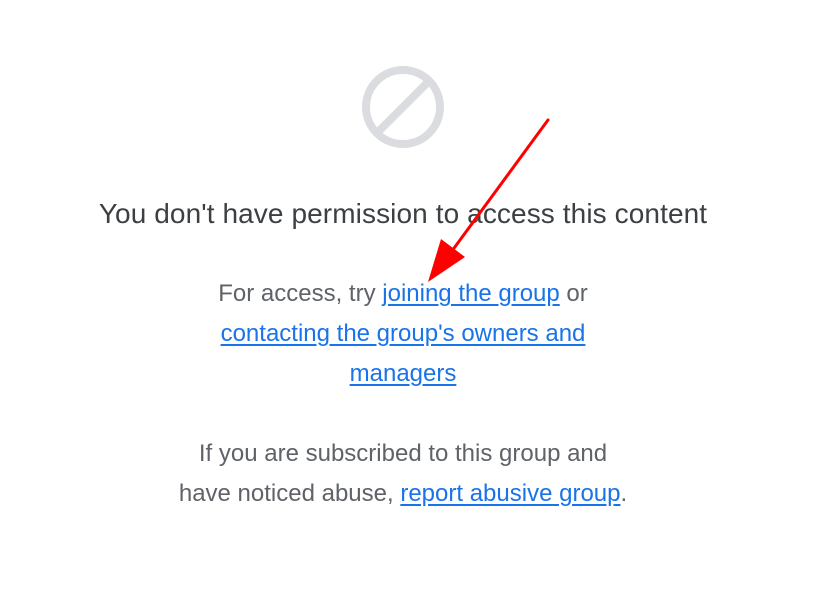 This screenshot has height=596, width=838. I want to click on contact-owners-link: contacting the group's owners and, so click(403, 333).